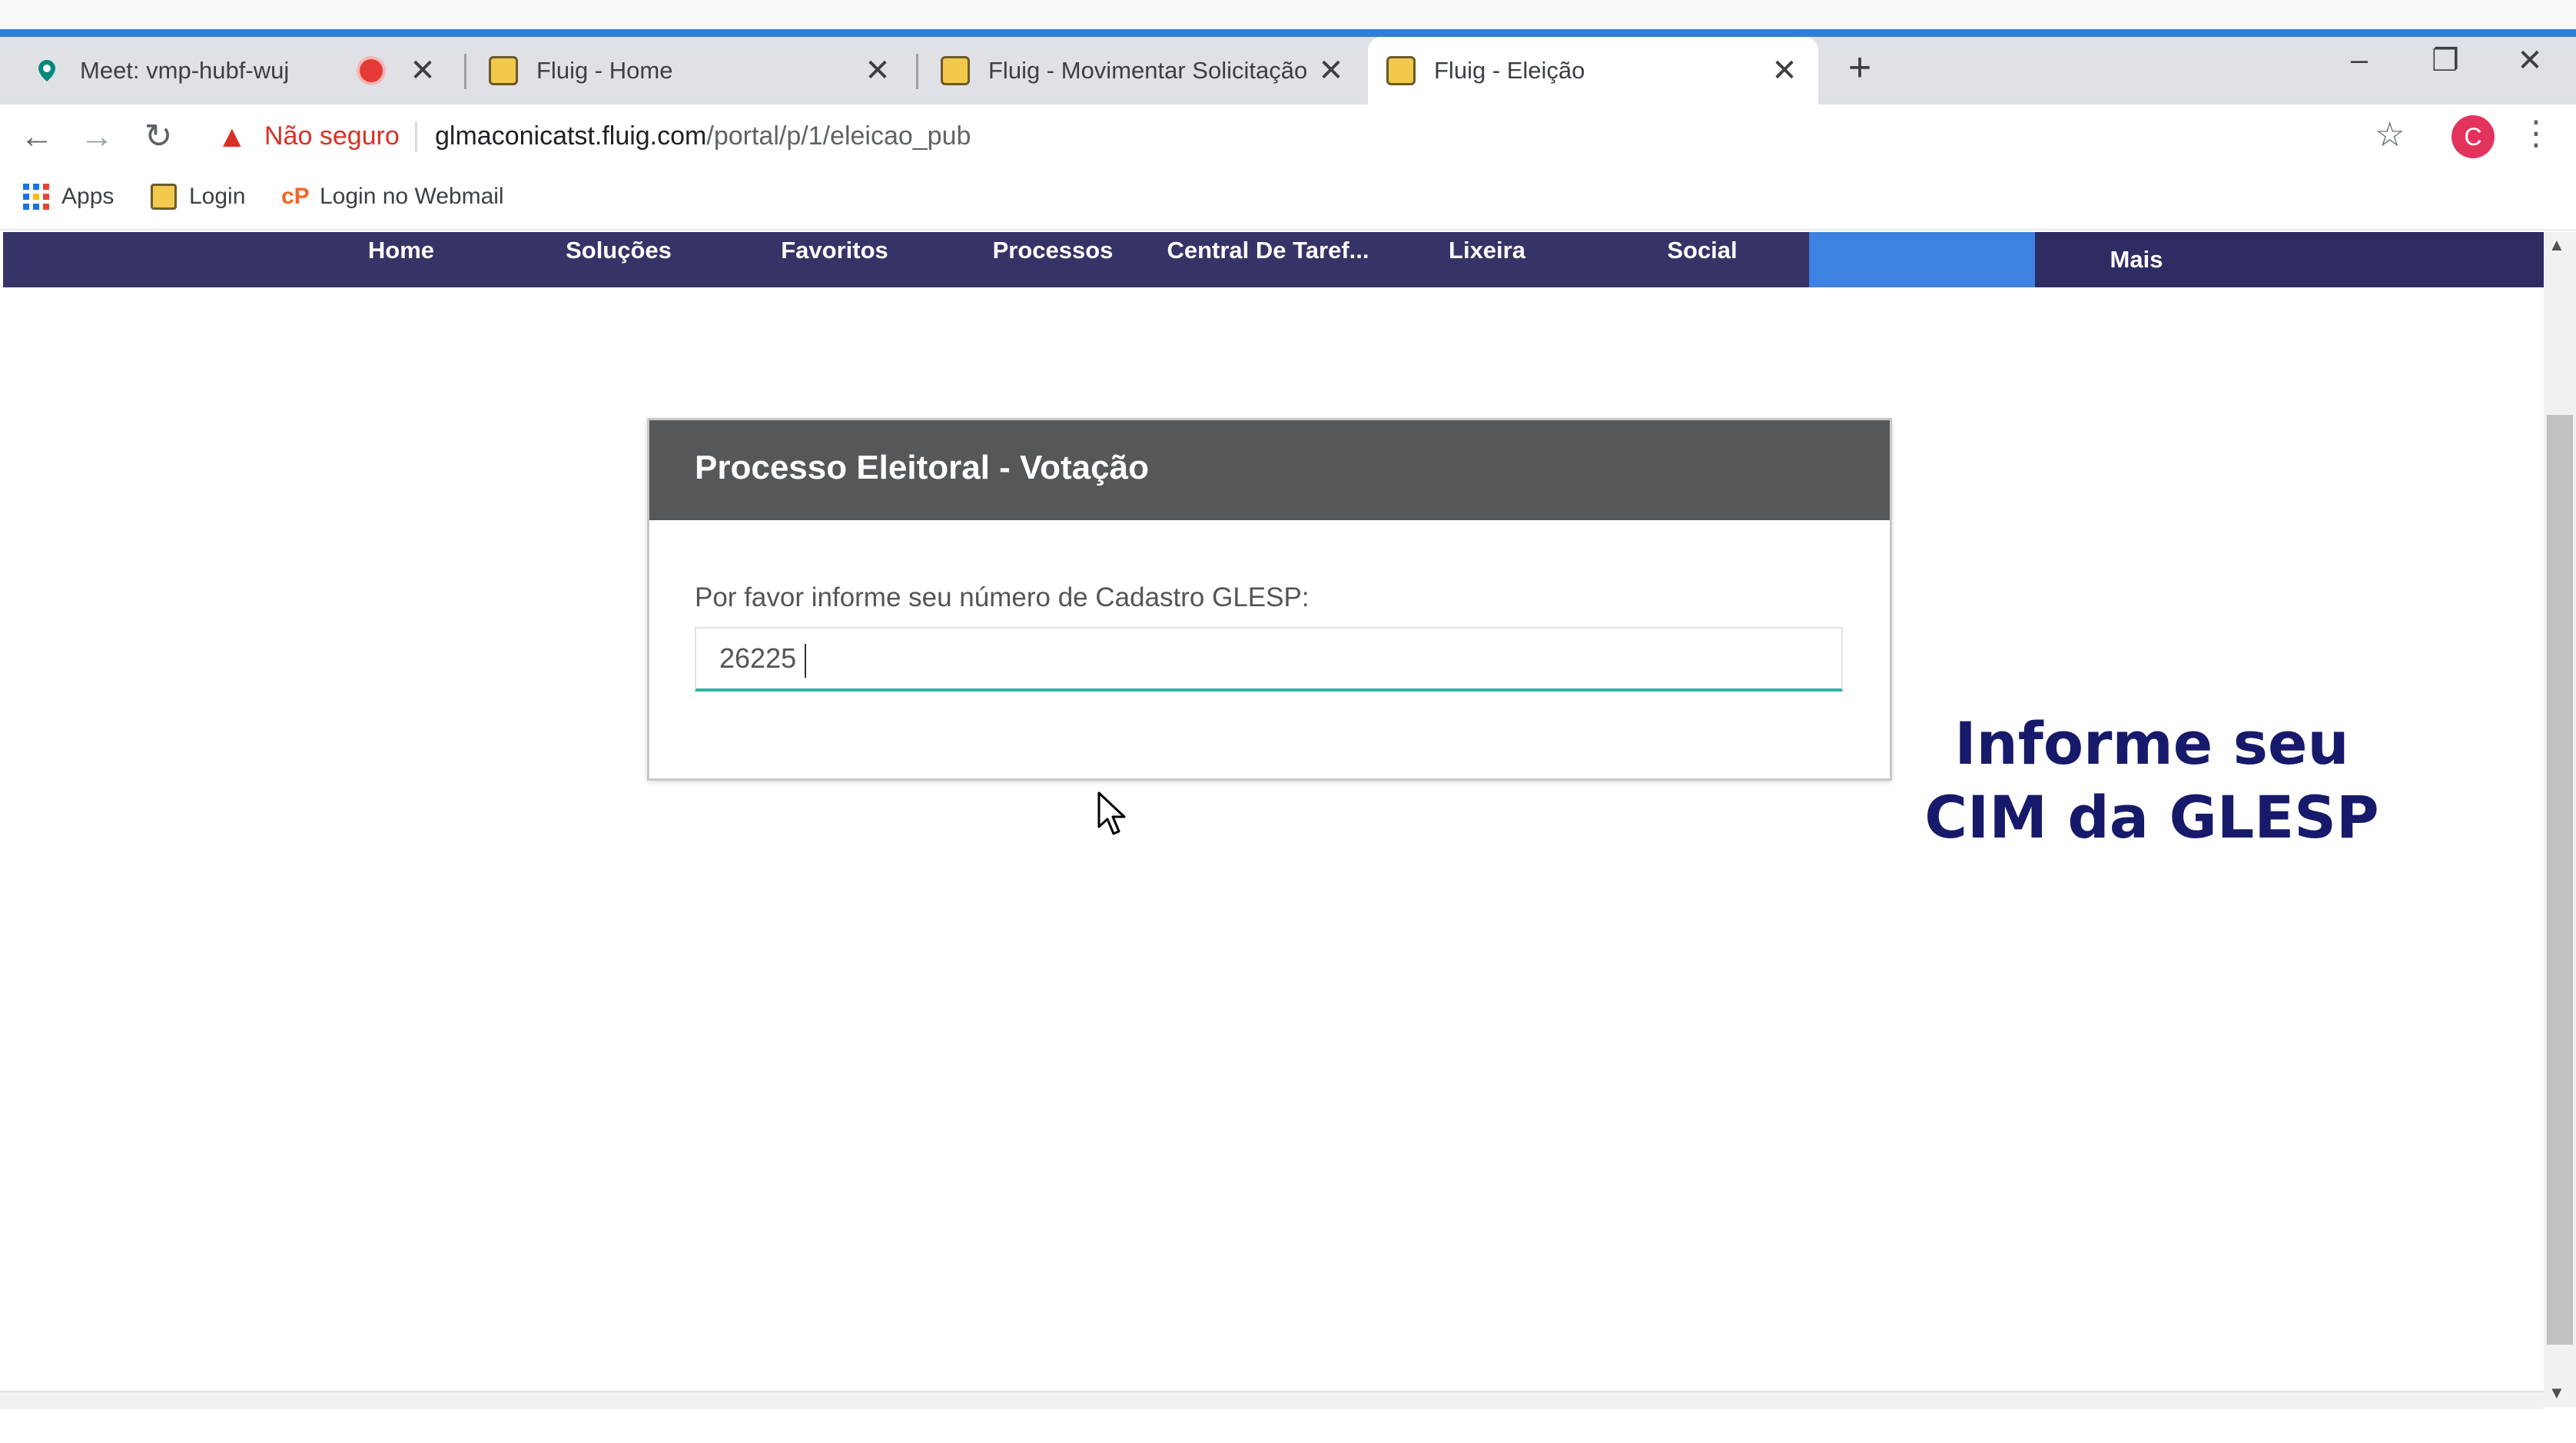 The image size is (2576, 1443). What do you see at coordinates (2151, 817) in the screenshot?
I see `caption-line-2: CIM da GLESP` at bounding box center [2151, 817].